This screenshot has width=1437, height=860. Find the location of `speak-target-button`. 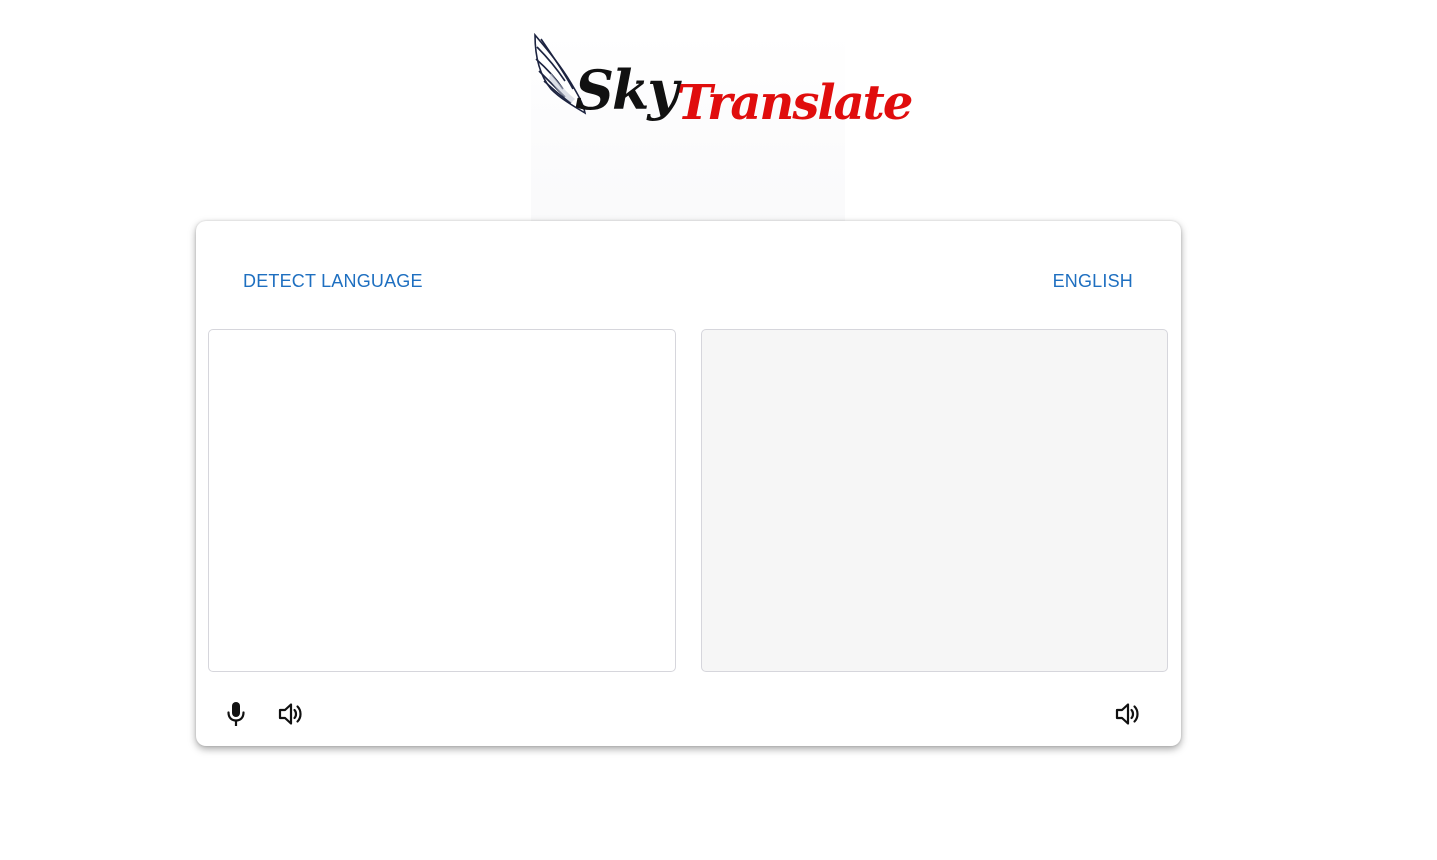

speak-target-button is located at coordinates (1128, 714).